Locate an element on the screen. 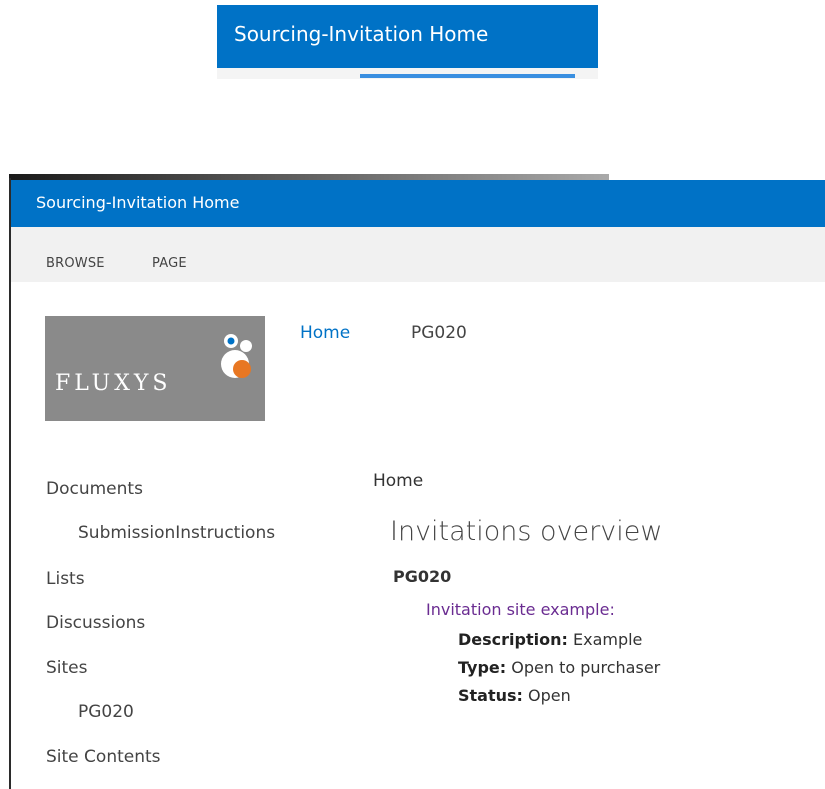 The width and height of the screenshot is (825, 789). ribbon: BROWSE PAGE is located at coordinates (418, 254).